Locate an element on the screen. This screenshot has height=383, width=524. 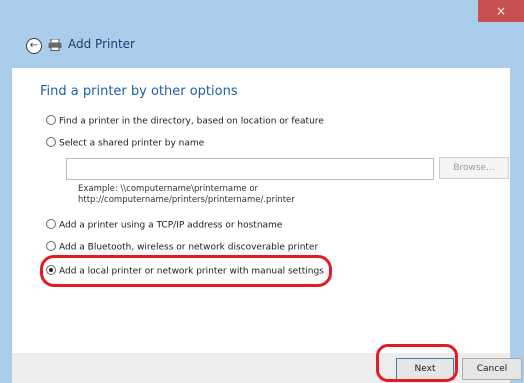
annotation-highlight-next is located at coordinates (417, 363).